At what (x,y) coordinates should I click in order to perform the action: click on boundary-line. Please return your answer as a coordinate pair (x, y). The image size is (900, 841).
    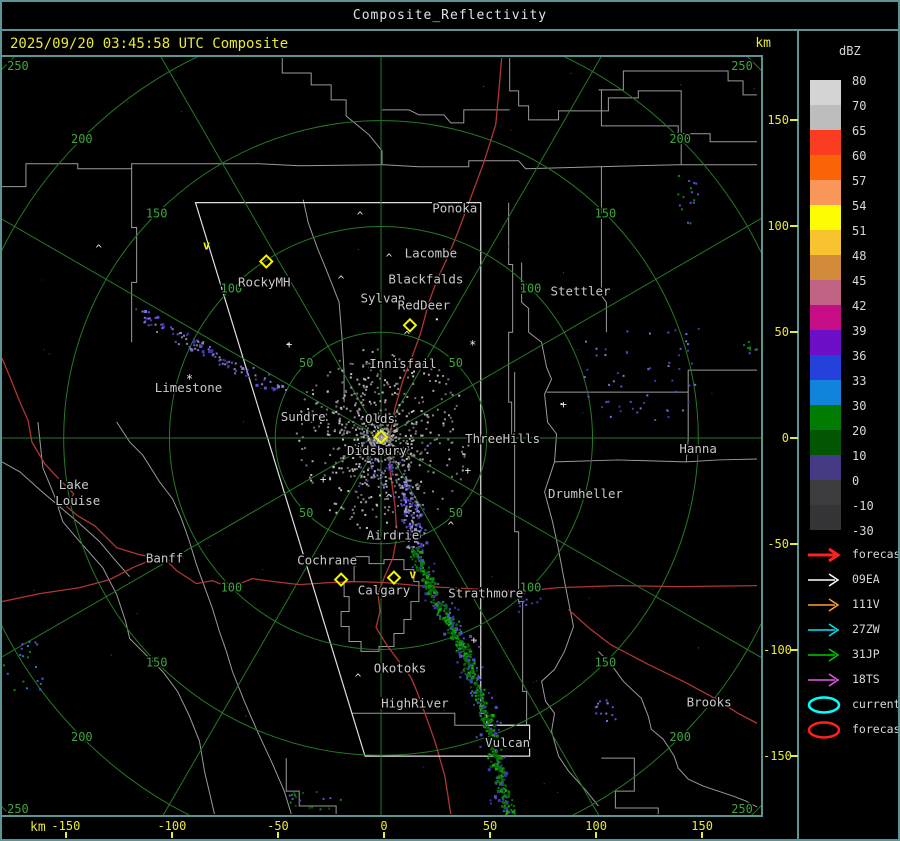
    Looking at the image, I should click on (595, 111).